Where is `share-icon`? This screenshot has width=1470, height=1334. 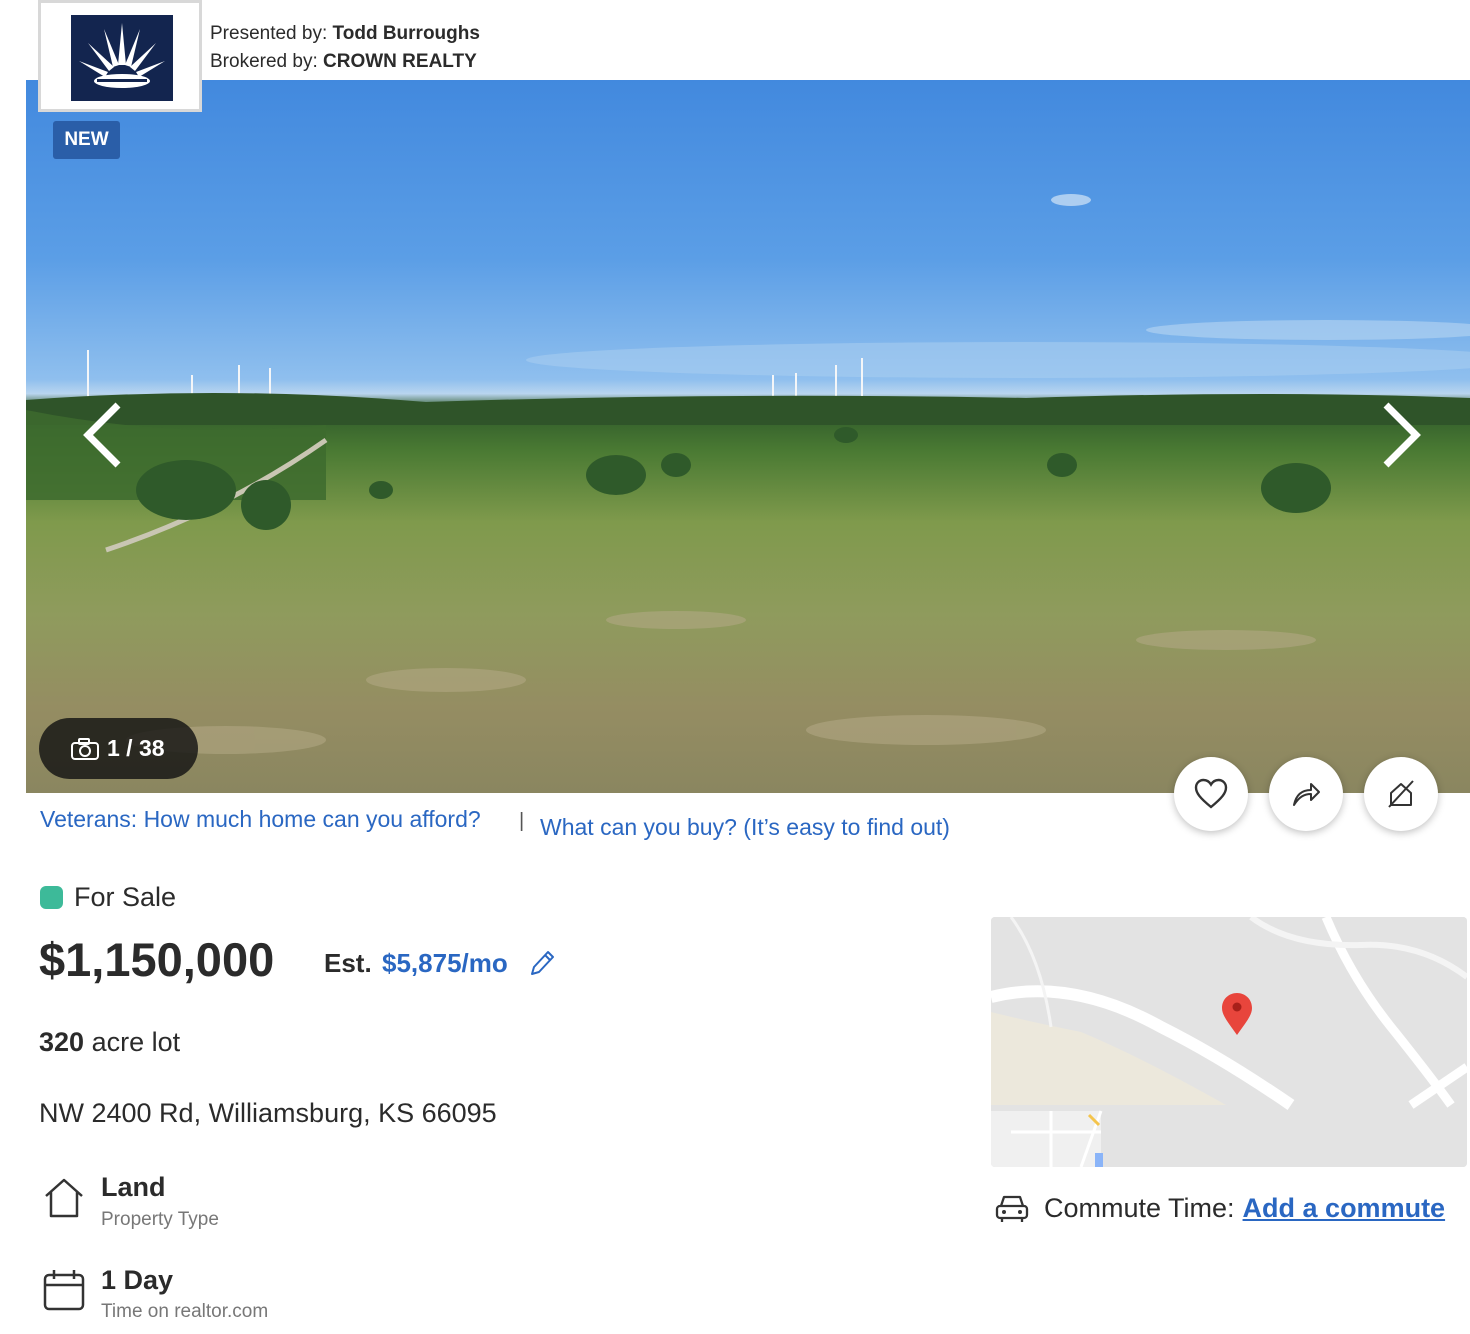
share-icon is located at coordinates (1306, 794).